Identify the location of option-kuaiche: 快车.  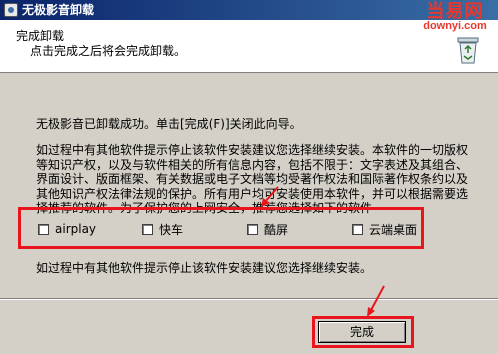
(162, 229).